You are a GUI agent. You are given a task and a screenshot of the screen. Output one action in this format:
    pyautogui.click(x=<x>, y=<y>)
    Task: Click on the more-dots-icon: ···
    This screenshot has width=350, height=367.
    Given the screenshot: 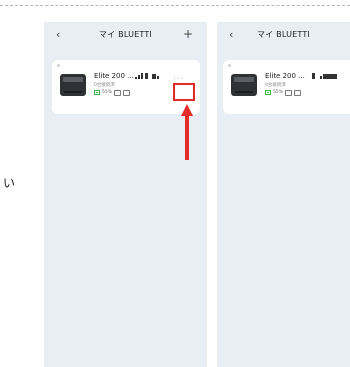 What is the action you would take?
    pyautogui.click(x=178, y=78)
    